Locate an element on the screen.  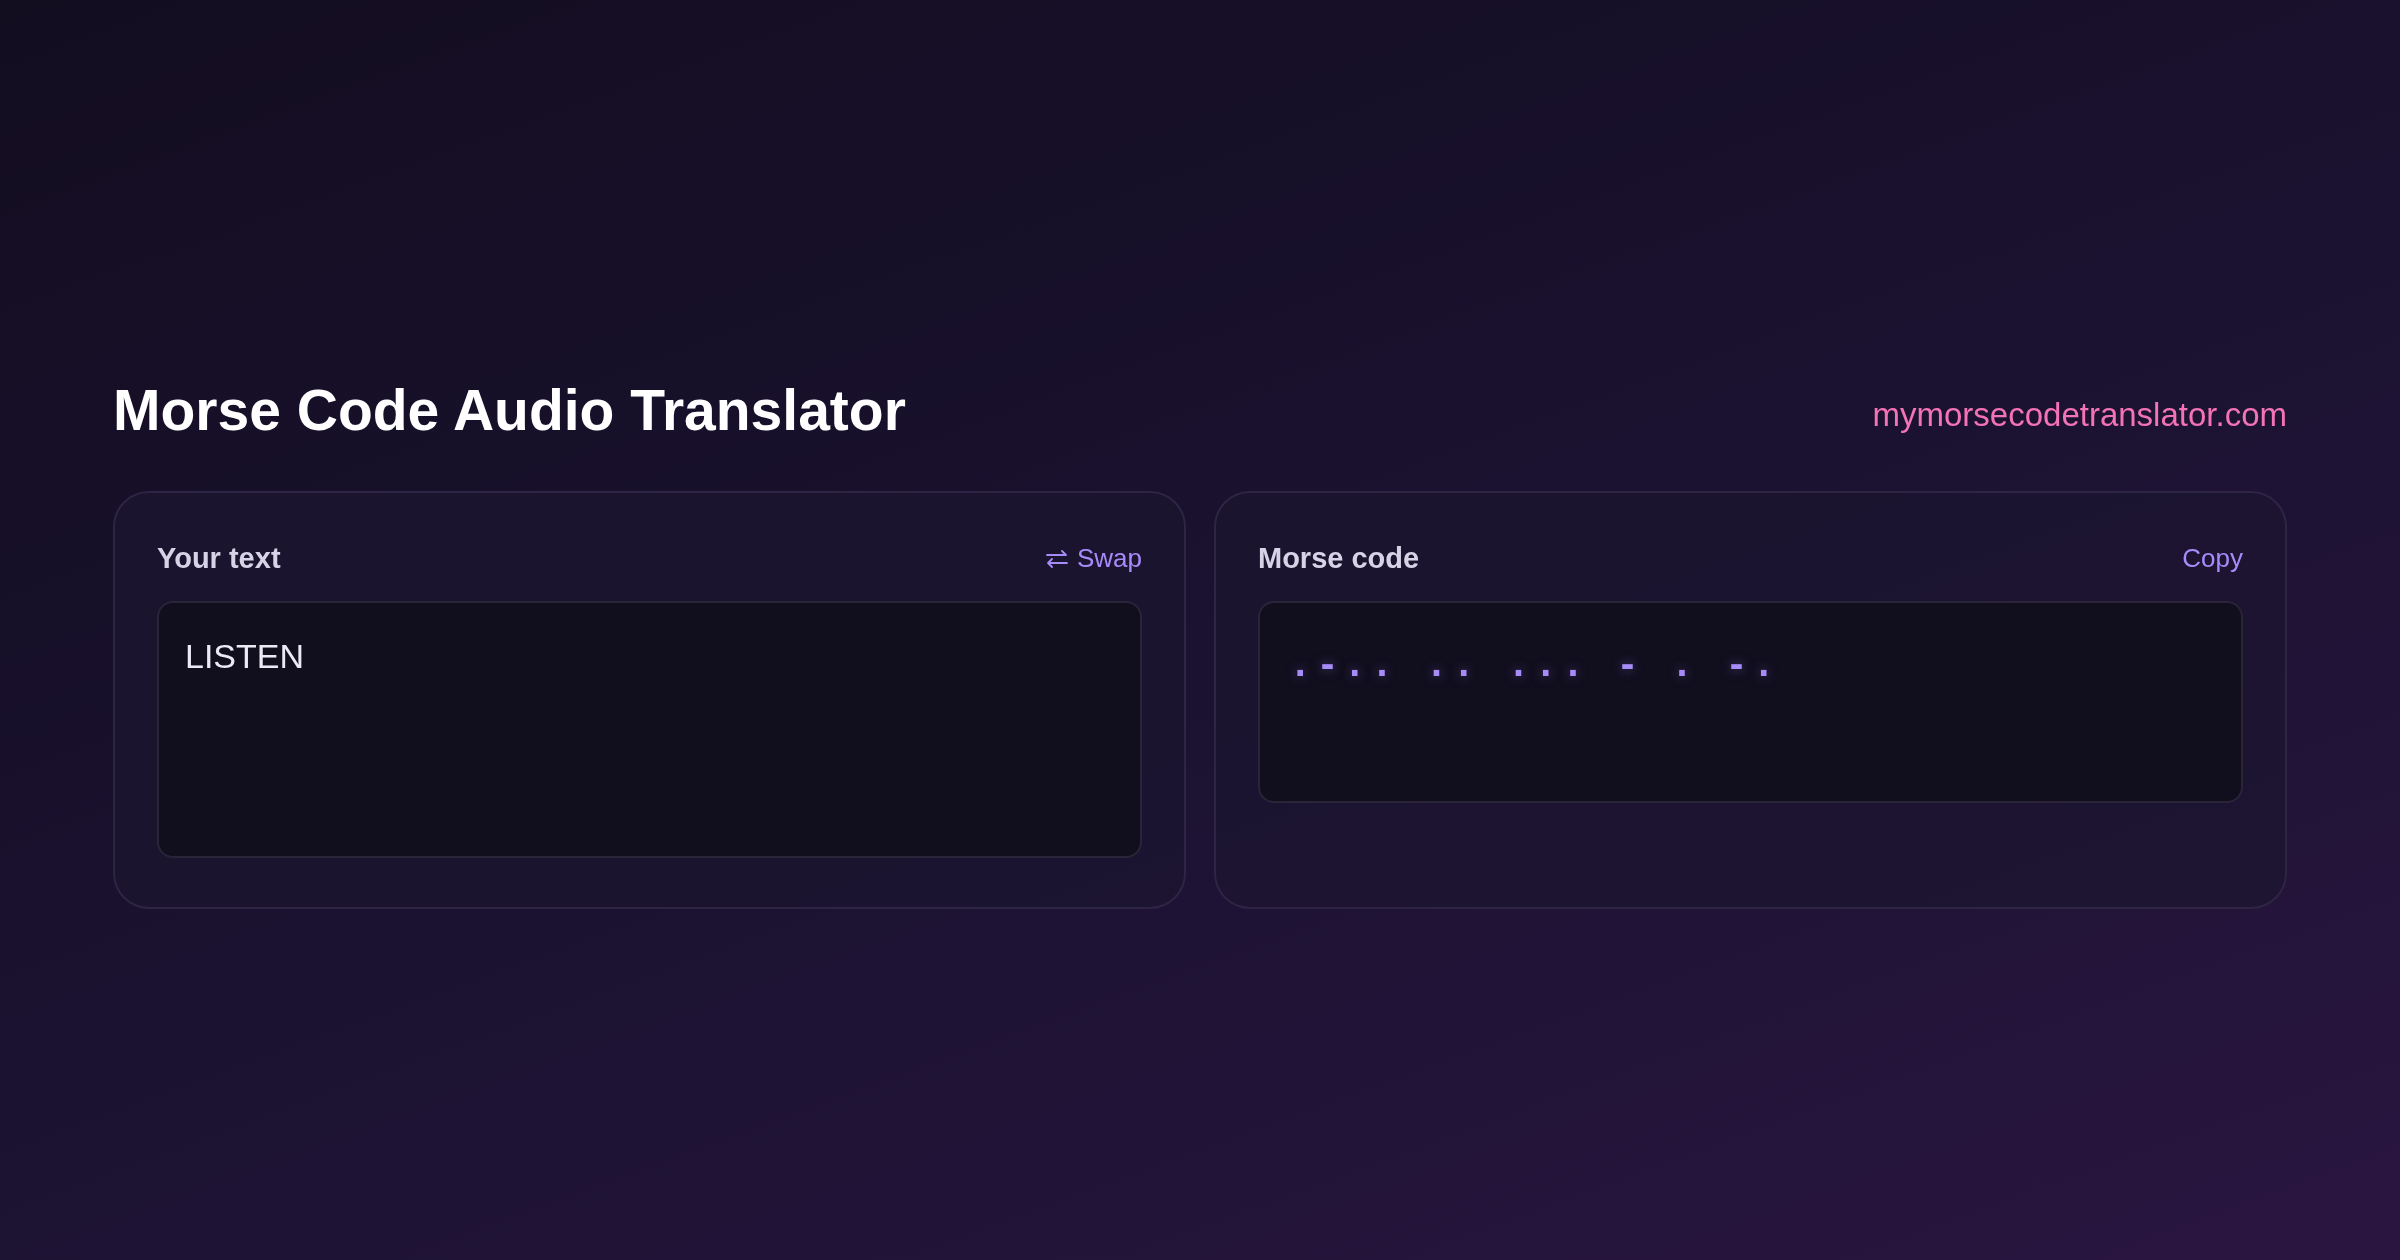
site-link: mymorsecodetranslator.com is located at coordinates (2079, 414).